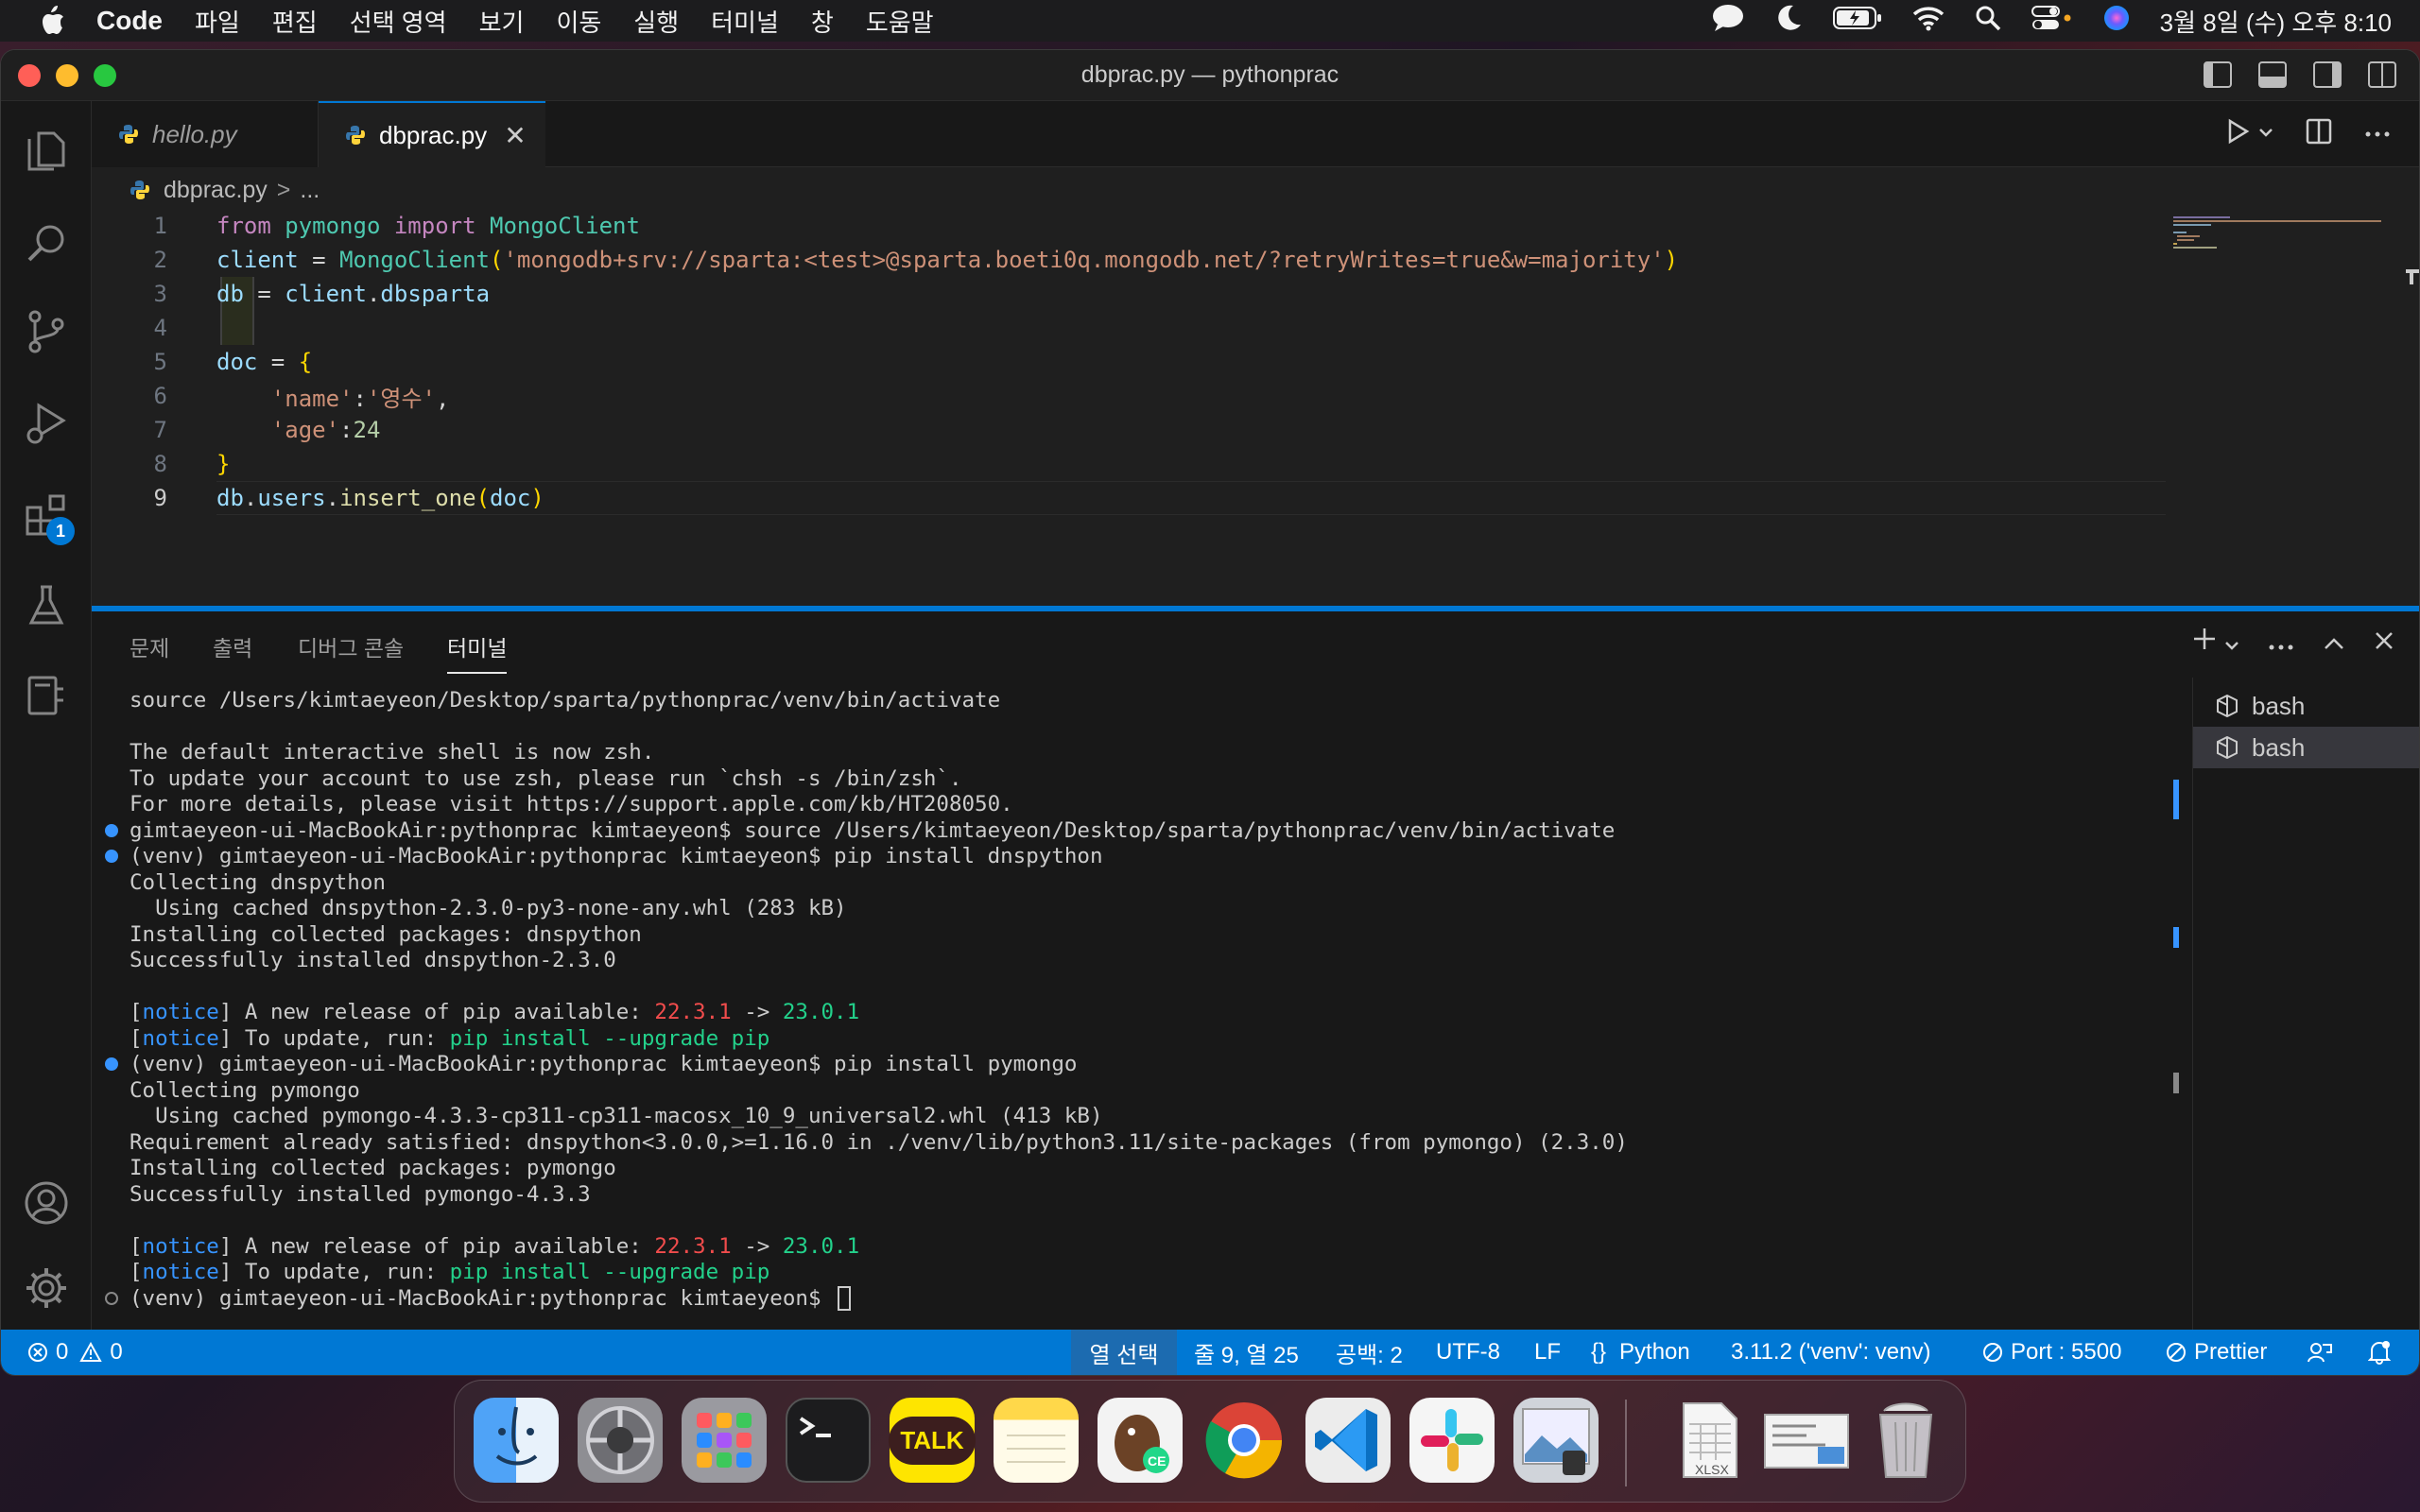 The width and height of the screenshot is (2420, 1512). I want to click on menu-file: 파일, so click(218, 21).